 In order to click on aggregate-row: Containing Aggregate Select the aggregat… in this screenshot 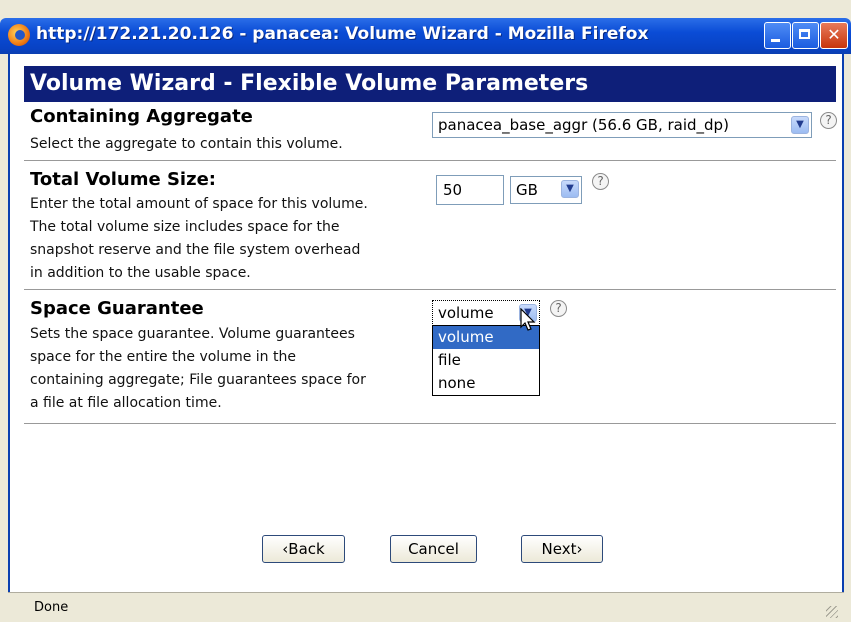, I will do `click(430, 131)`.